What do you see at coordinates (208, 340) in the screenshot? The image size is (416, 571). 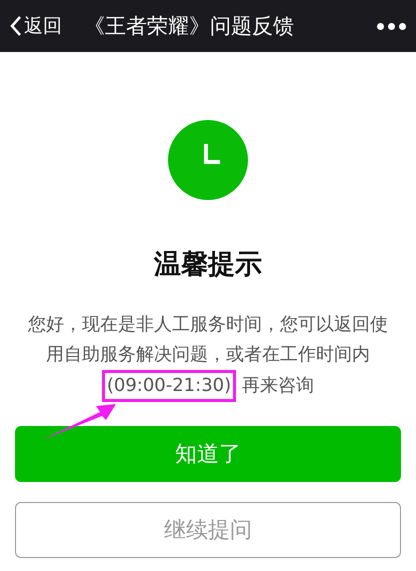 I see `notice-text: 您好，现在是非人工服务时间，您可以返回使用自助服务解决问题，或者在工作时间内` at bounding box center [208, 340].